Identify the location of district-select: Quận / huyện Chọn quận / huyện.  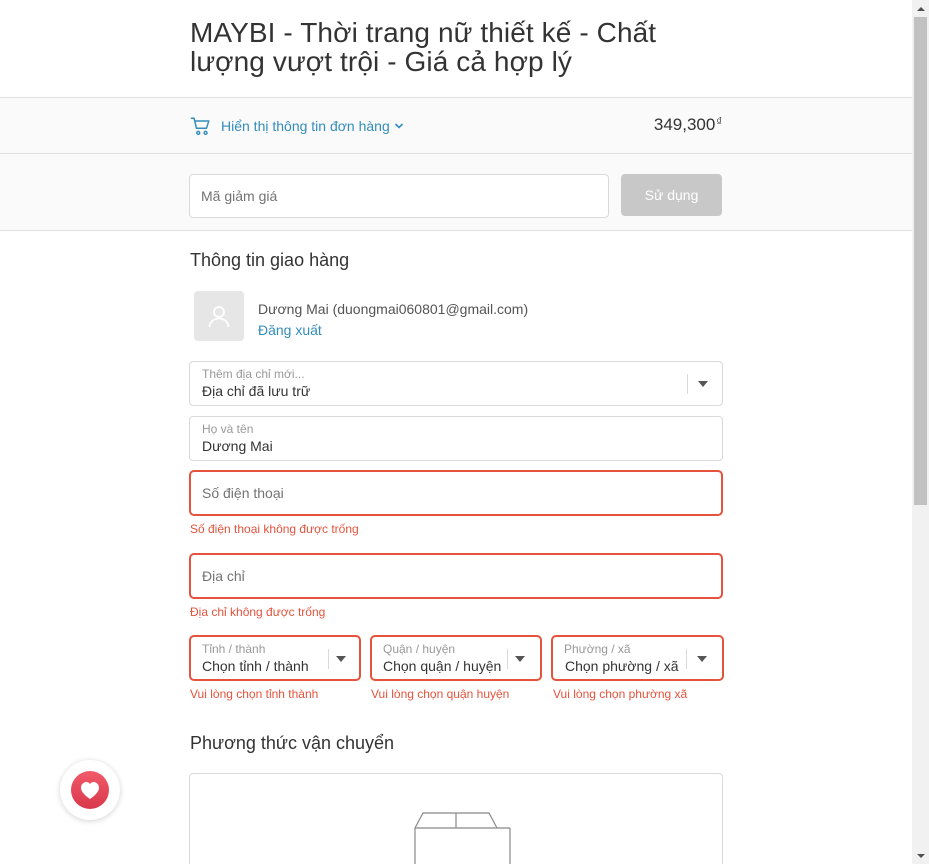
(456, 658).